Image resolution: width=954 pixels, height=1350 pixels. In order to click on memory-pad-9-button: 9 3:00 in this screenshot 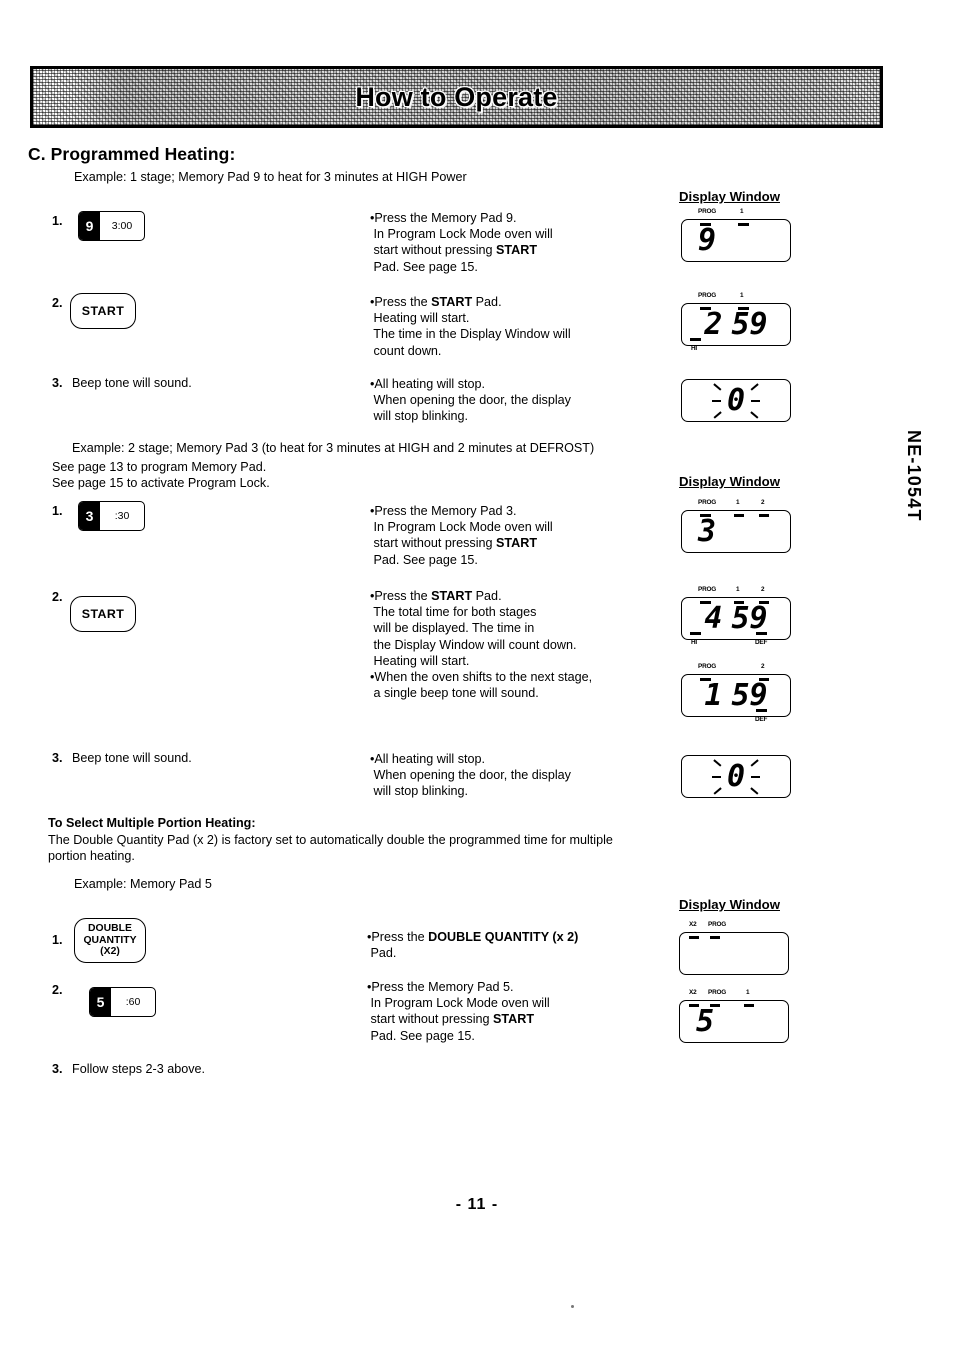, I will do `click(111, 226)`.